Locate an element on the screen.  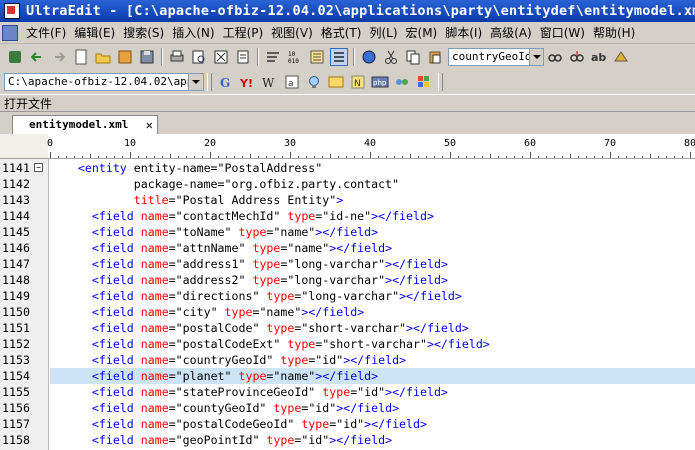
svg-text: Y! is located at coordinates (246, 83).